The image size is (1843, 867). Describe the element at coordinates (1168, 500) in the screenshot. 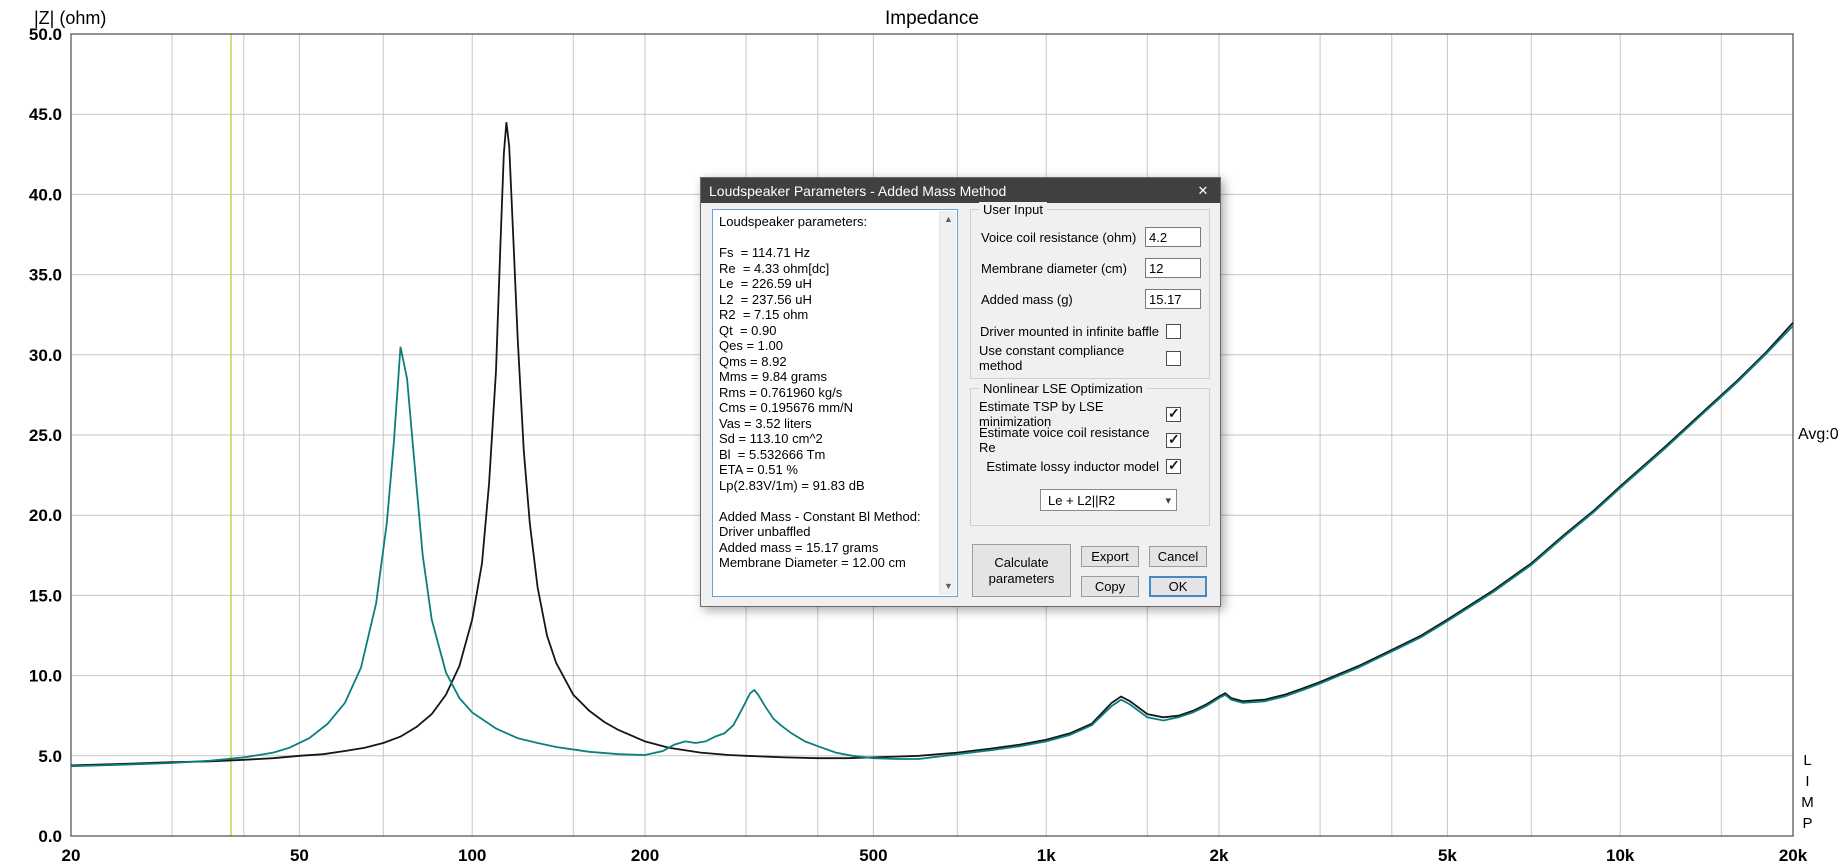

I see `chevron-down-icon: ▾` at that location.